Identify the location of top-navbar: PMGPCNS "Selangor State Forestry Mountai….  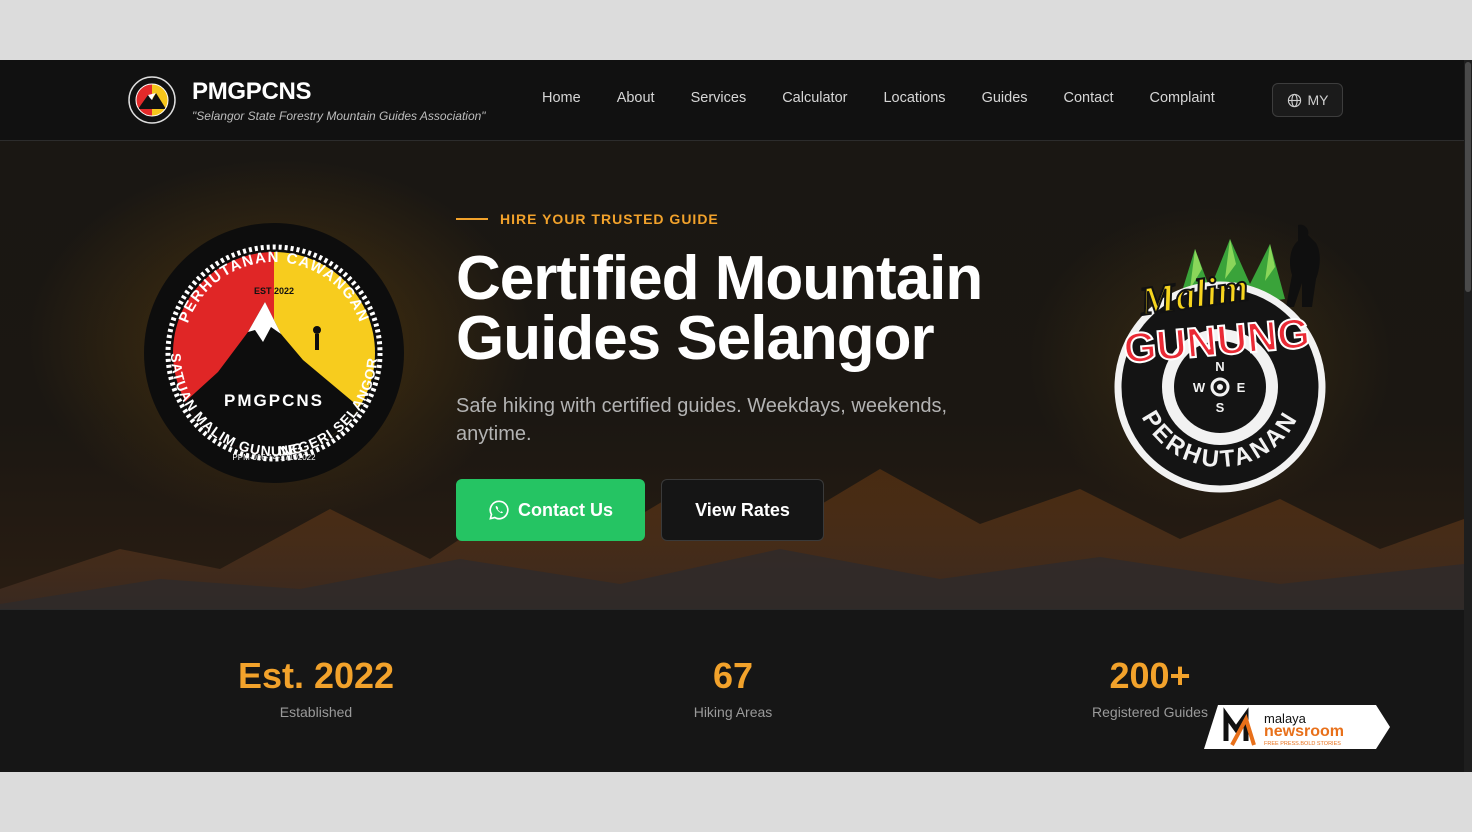
(732, 100).